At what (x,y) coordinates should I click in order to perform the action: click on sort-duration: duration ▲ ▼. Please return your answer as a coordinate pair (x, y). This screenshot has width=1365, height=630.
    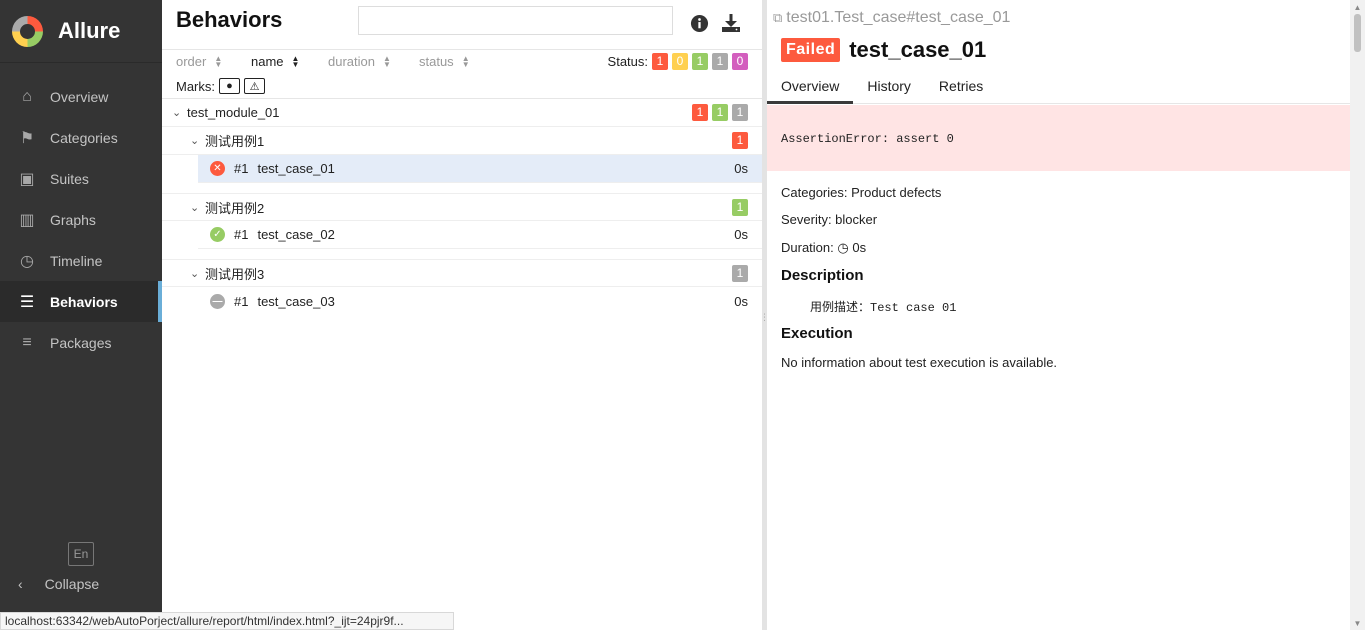
    Looking at the image, I should click on (359, 61).